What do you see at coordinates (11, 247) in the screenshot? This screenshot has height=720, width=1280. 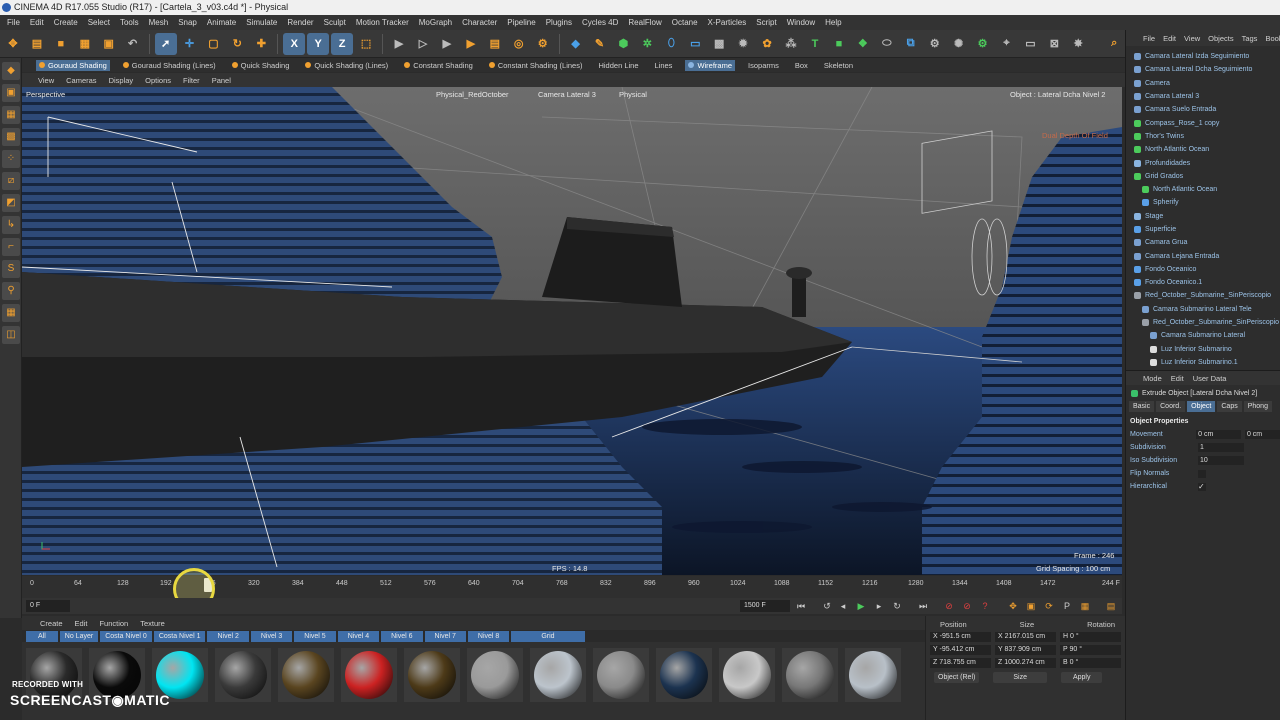 I see `tweak-icon: ⌐` at bounding box center [11, 247].